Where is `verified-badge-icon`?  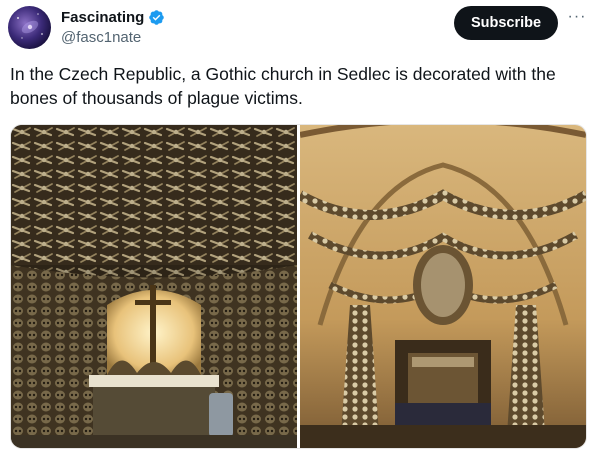
verified-badge-icon is located at coordinates (157, 17).